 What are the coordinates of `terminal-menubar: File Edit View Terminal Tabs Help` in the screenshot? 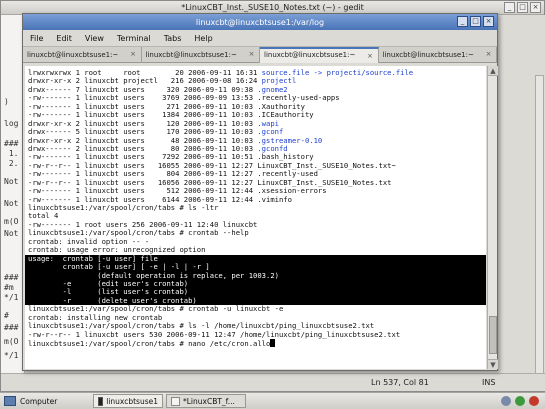 It's located at (260, 38).